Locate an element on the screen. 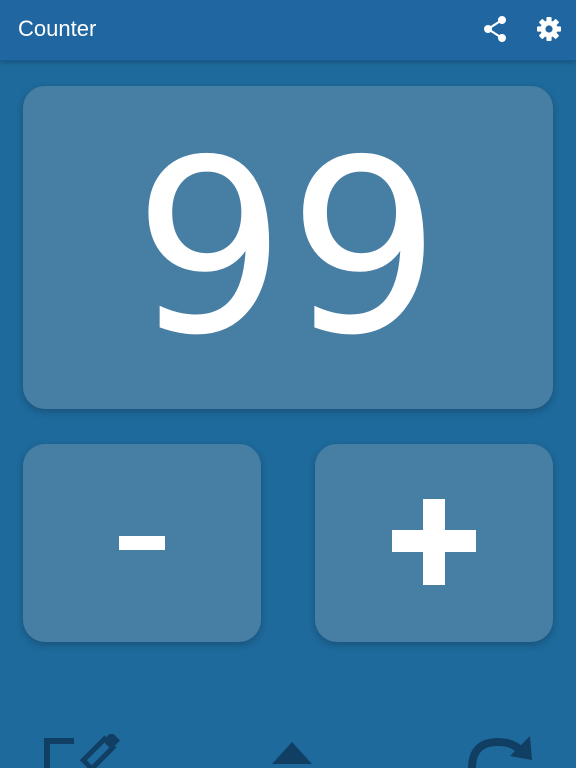 This screenshot has width=576, height=768. gear-icon is located at coordinates (549, 29).